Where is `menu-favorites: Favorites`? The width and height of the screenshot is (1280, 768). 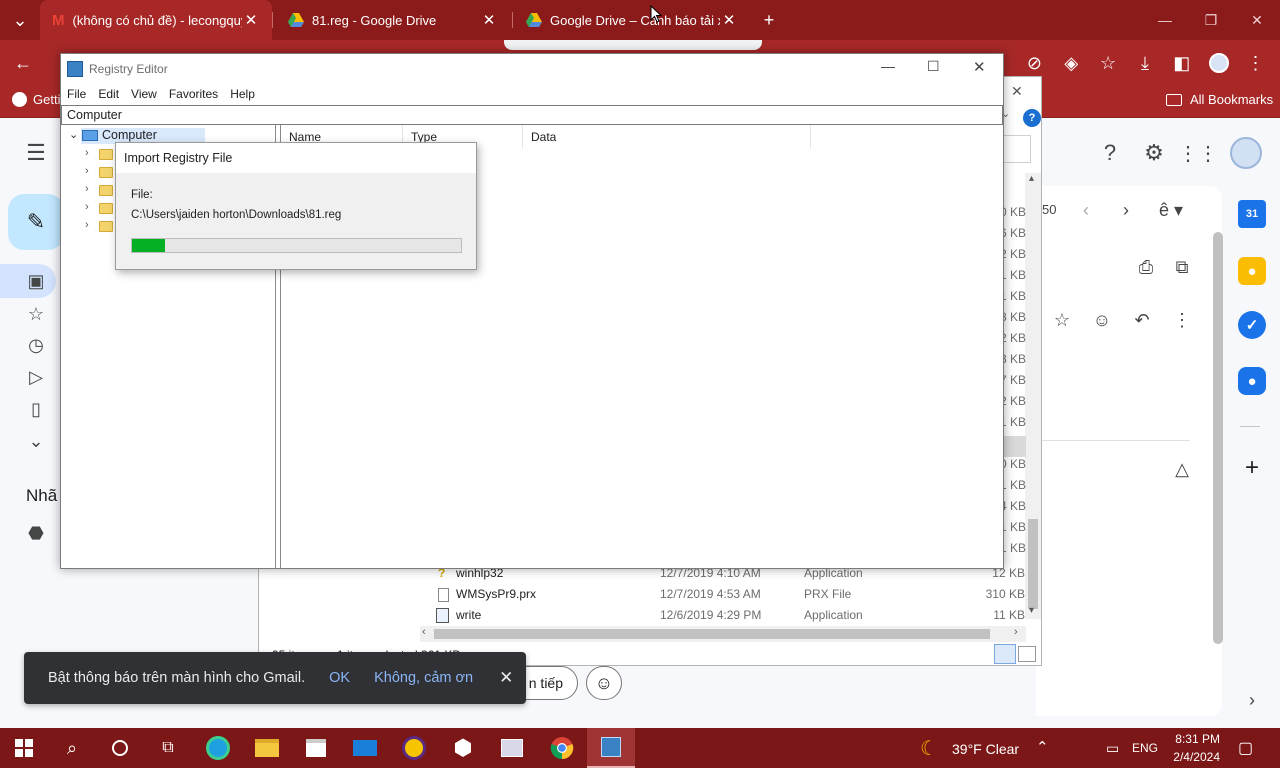
menu-favorites: Favorites is located at coordinates (193, 94).